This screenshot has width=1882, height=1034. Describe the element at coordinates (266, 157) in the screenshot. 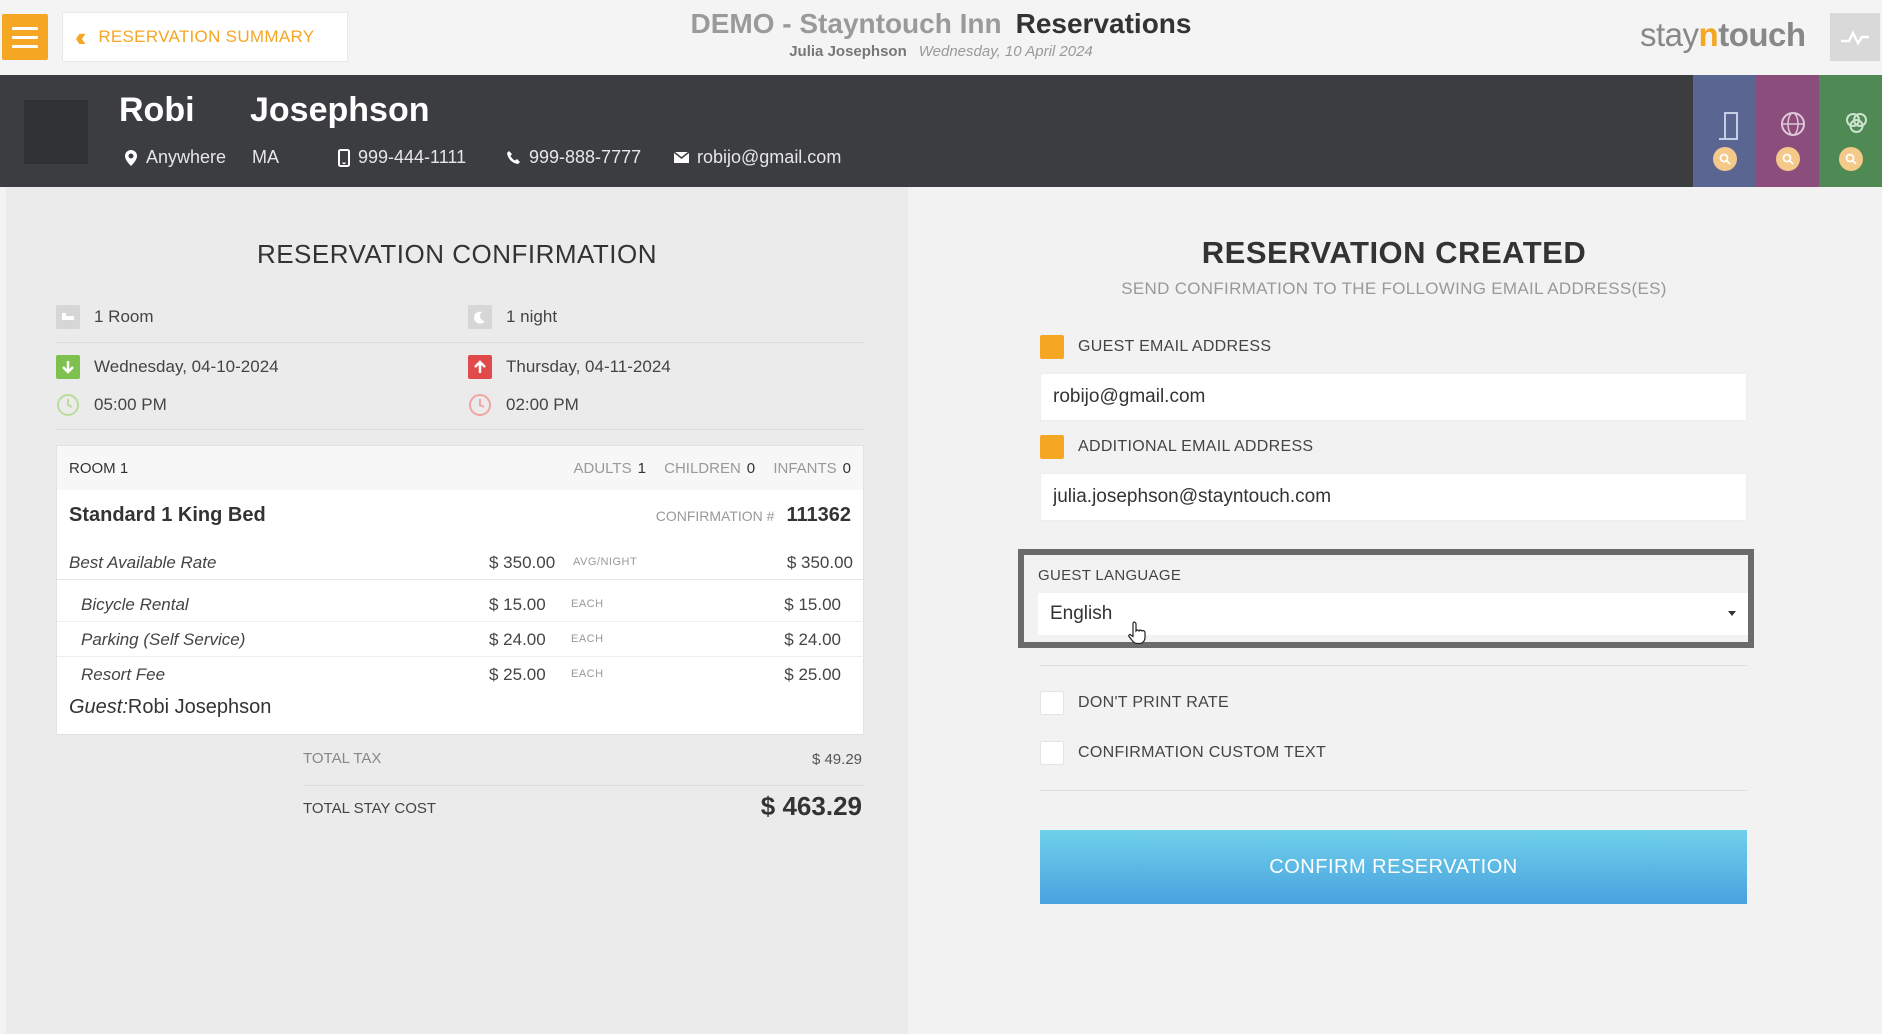

I see `guest-state: MA` at that location.